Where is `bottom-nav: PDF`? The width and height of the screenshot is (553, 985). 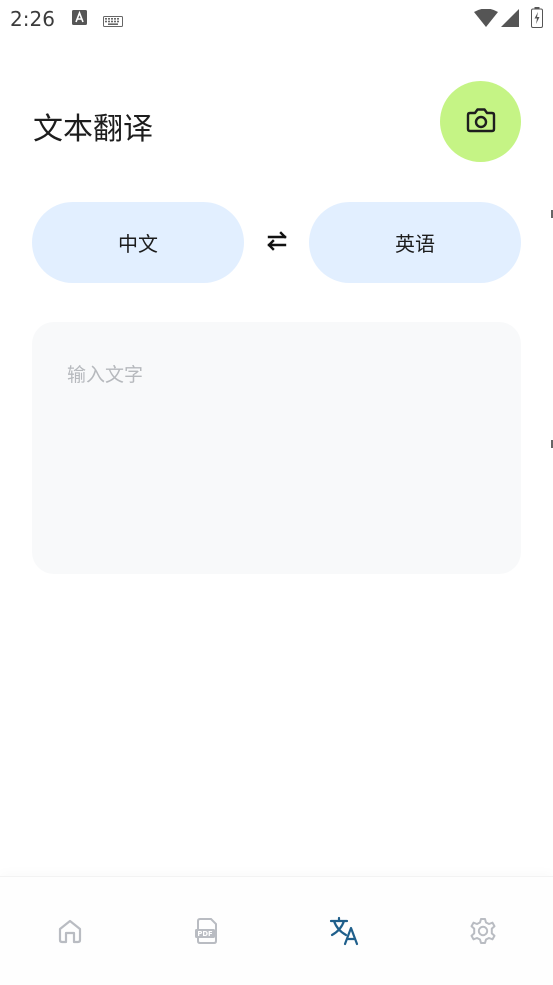 bottom-nav: PDF is located at coordinates (276, 930).